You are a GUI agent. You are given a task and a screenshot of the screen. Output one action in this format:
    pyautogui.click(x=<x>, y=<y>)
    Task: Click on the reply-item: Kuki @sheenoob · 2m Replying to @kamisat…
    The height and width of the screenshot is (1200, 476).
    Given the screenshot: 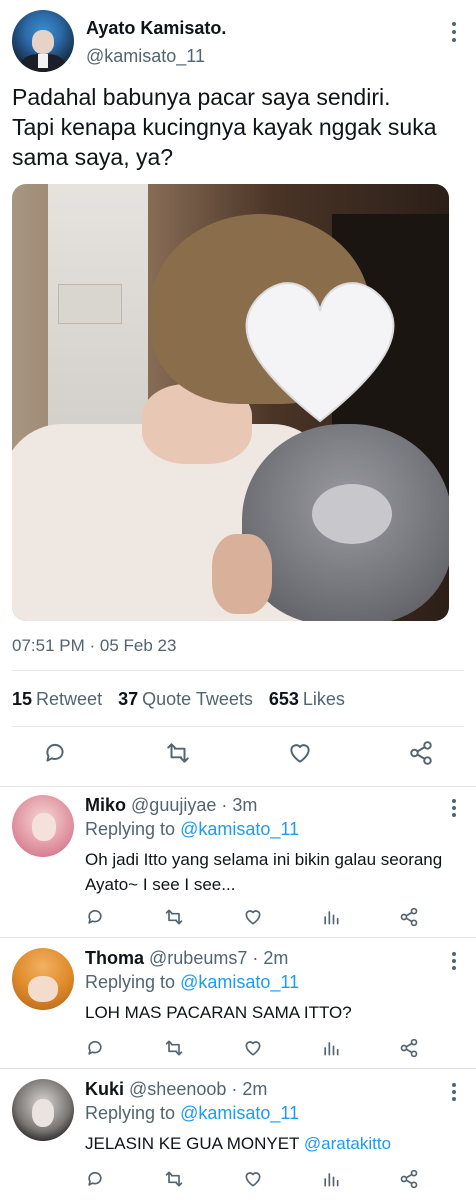 What is the action you would take?
    pyautogui.click(x=238, y=1134)
    